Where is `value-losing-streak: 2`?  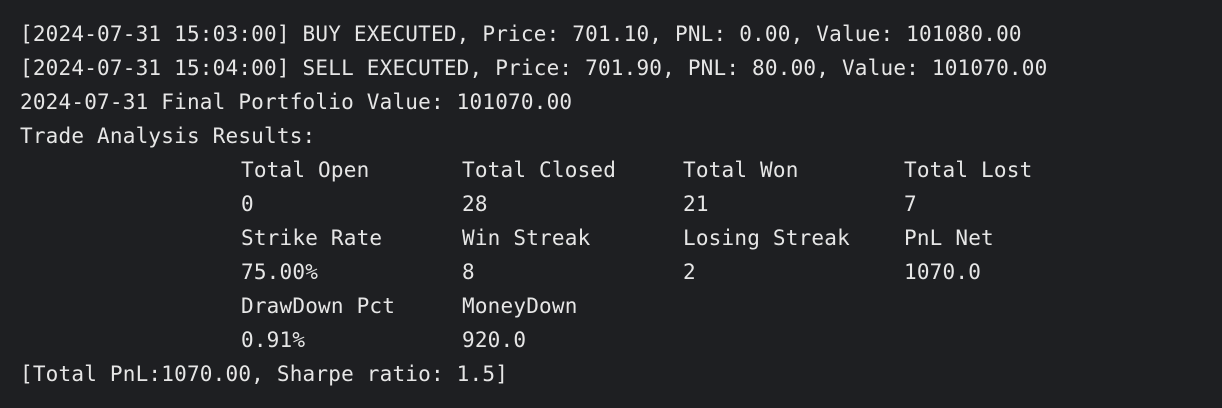 value-losing-streak: 2 is located at coordinates (689, 272).